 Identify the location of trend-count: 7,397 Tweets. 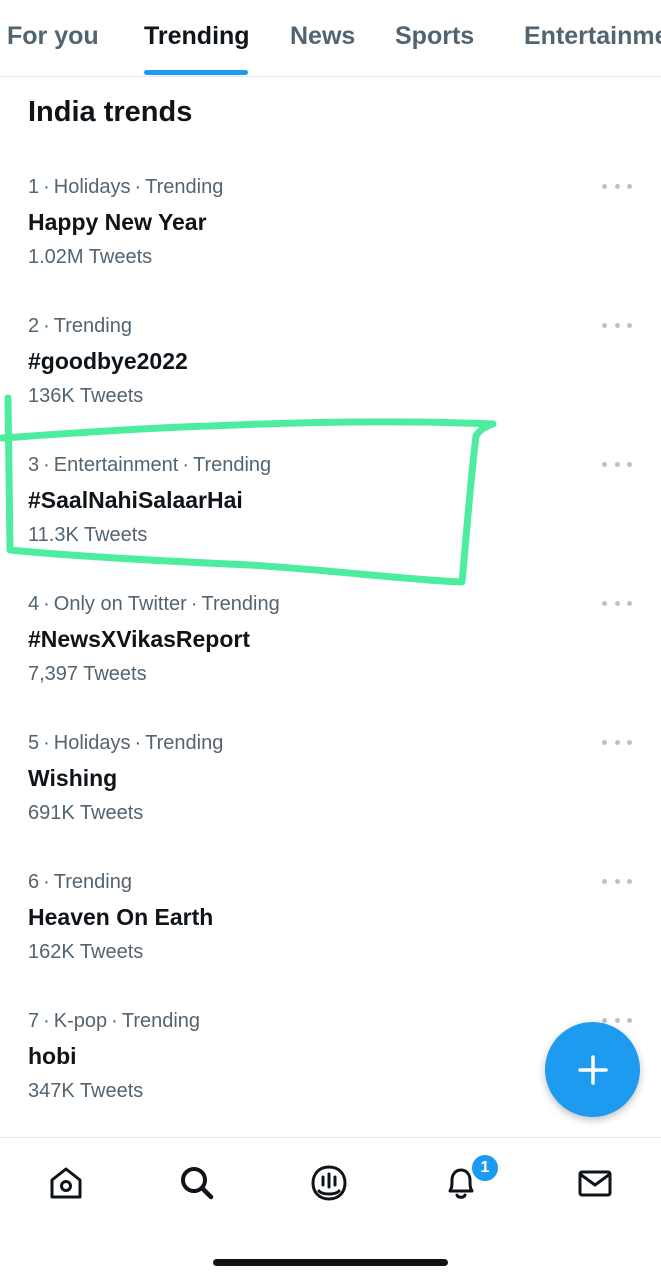
(87, 674).